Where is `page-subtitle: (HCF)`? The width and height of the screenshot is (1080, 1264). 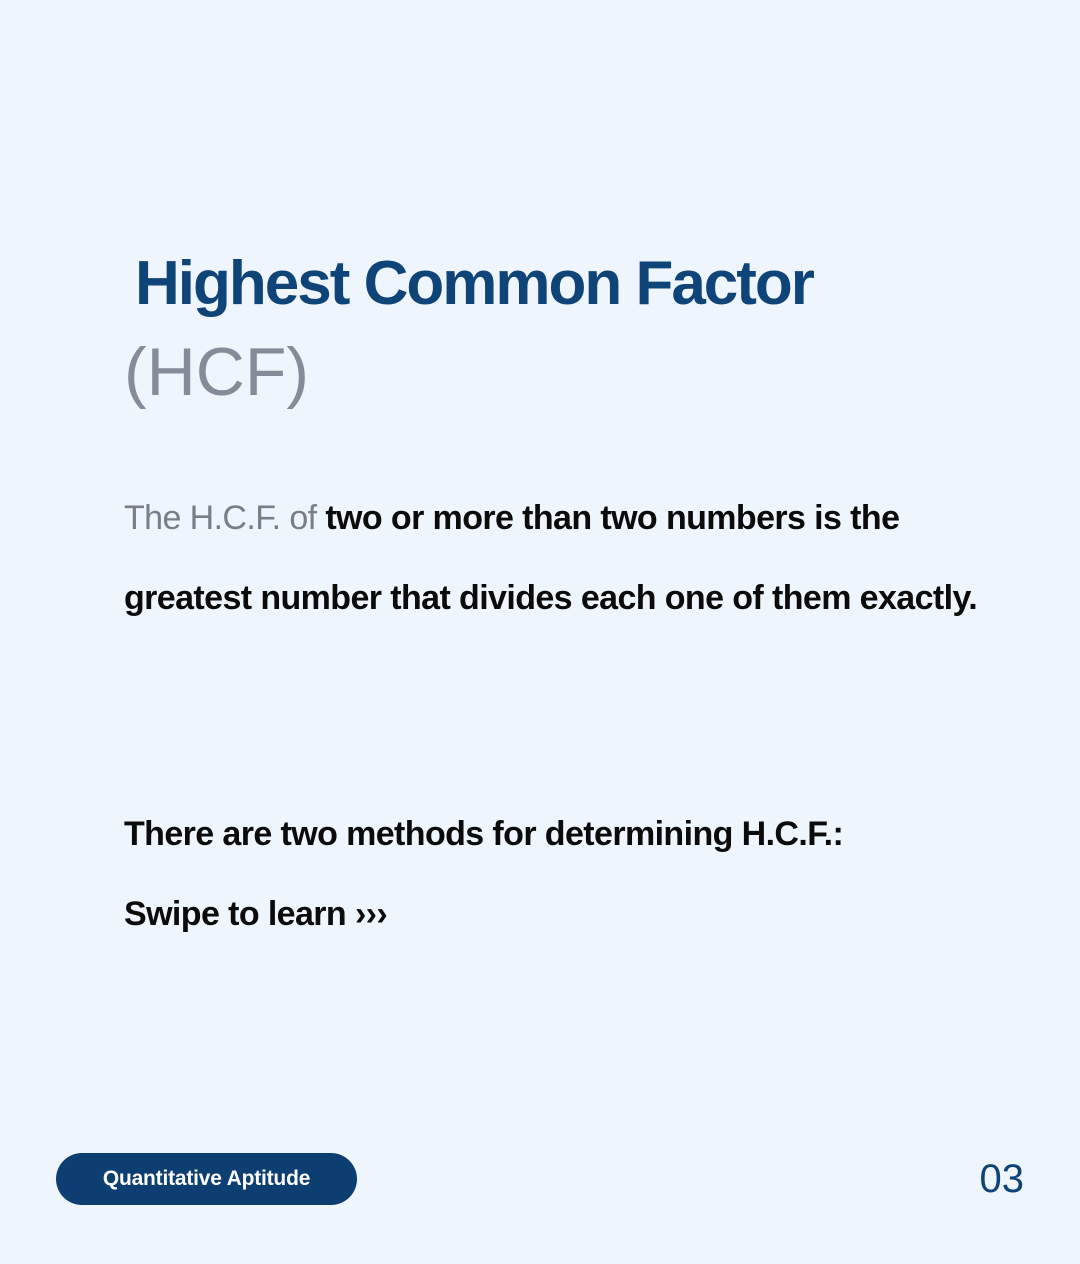 page-subtitle: (HCF) is located at coordinates (217, 372).